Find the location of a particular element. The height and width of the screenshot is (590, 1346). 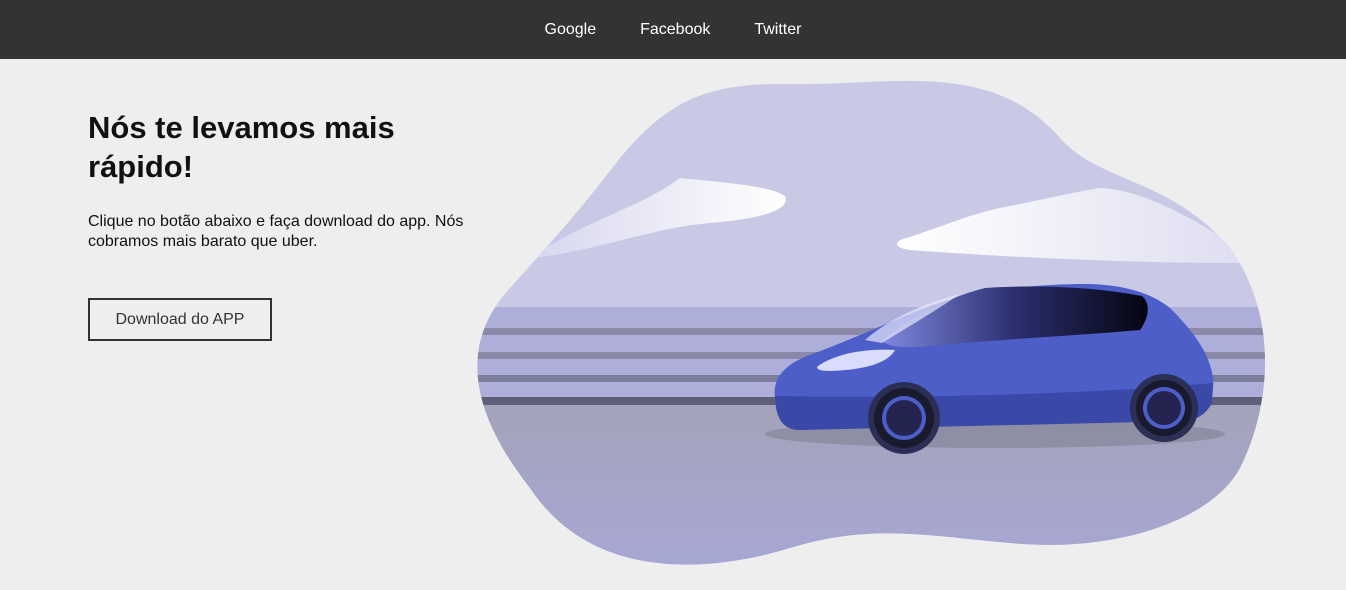

hero-title: Nós te levamos mais rápido! is located at coordinates (241, 147).